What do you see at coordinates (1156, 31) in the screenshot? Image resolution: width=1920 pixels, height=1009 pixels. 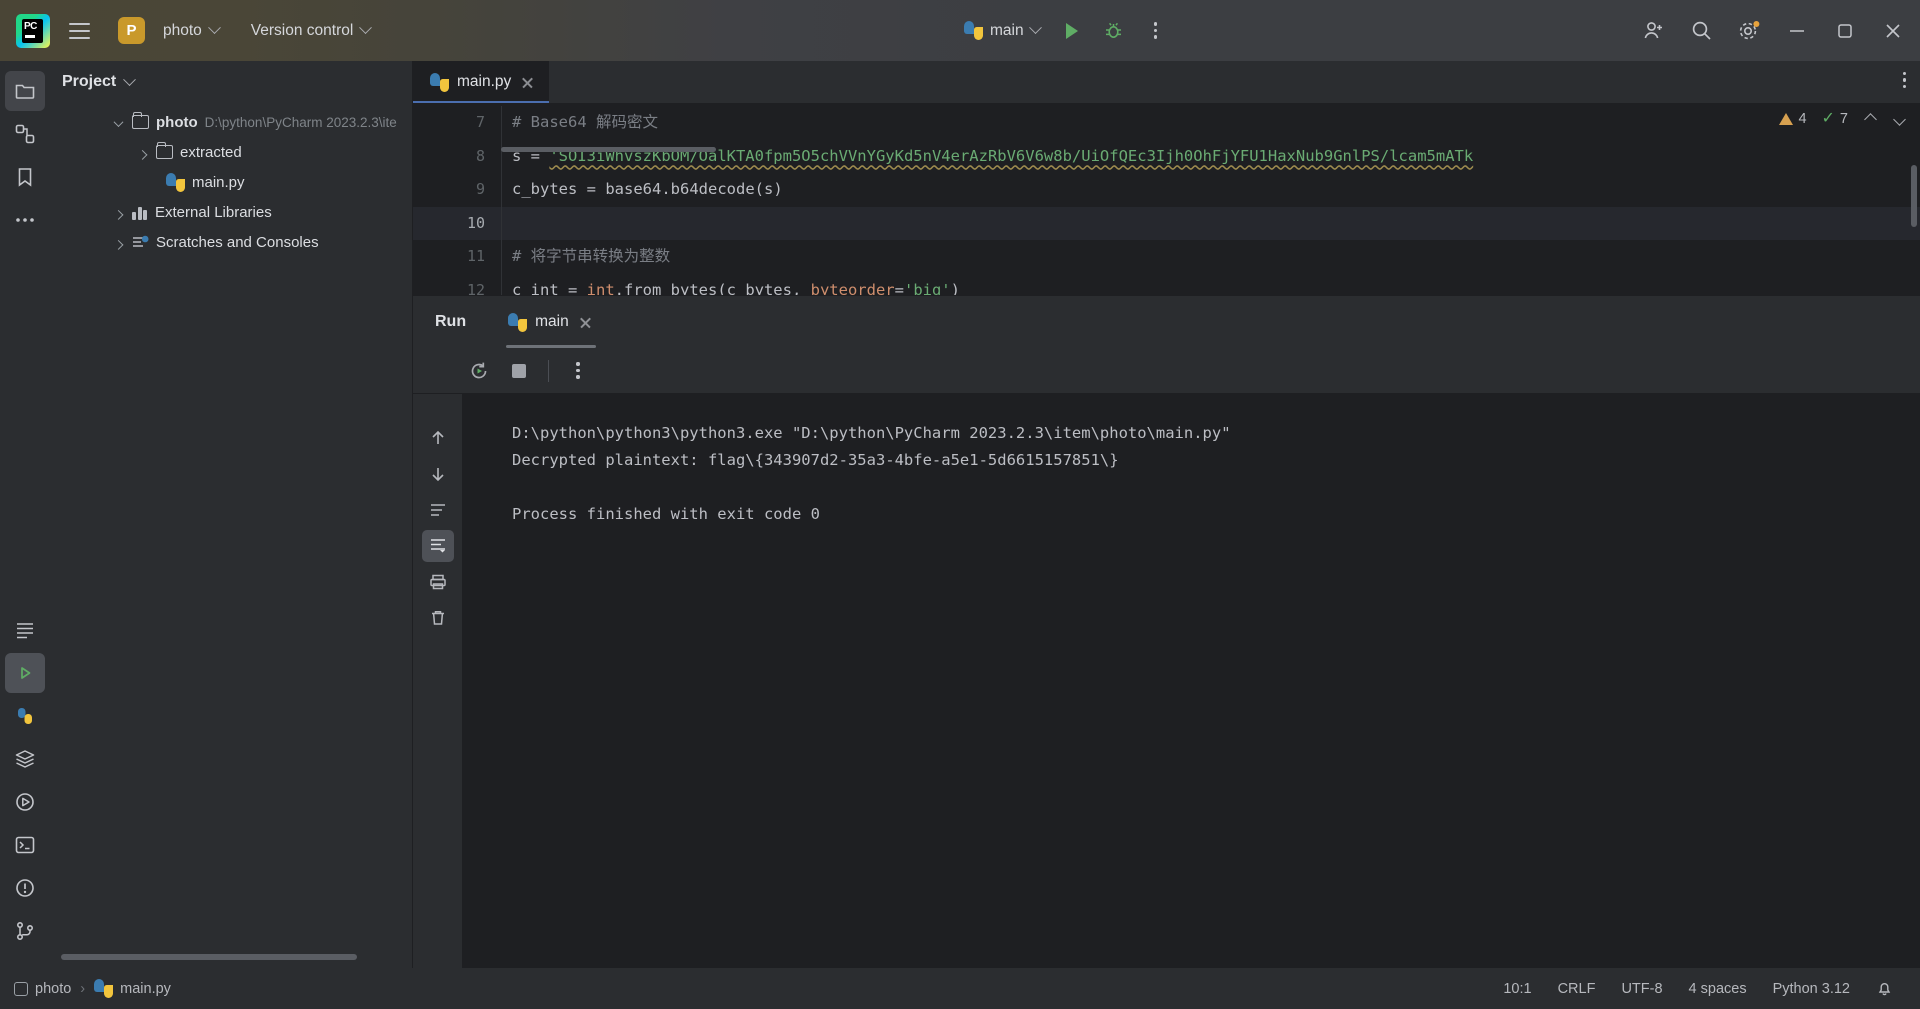 I see `more-run-actions-button` at bounding box center [1156, 31].